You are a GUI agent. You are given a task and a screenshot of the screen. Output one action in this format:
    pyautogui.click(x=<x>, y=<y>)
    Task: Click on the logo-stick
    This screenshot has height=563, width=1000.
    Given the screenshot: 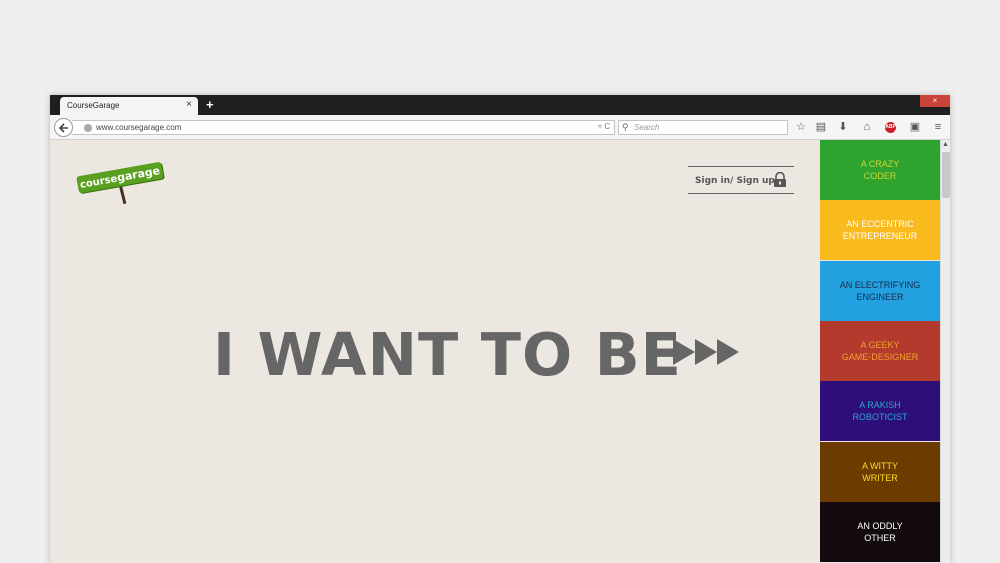 What is the action you would take?
    pyautogui.click(x=122, y=194)
    